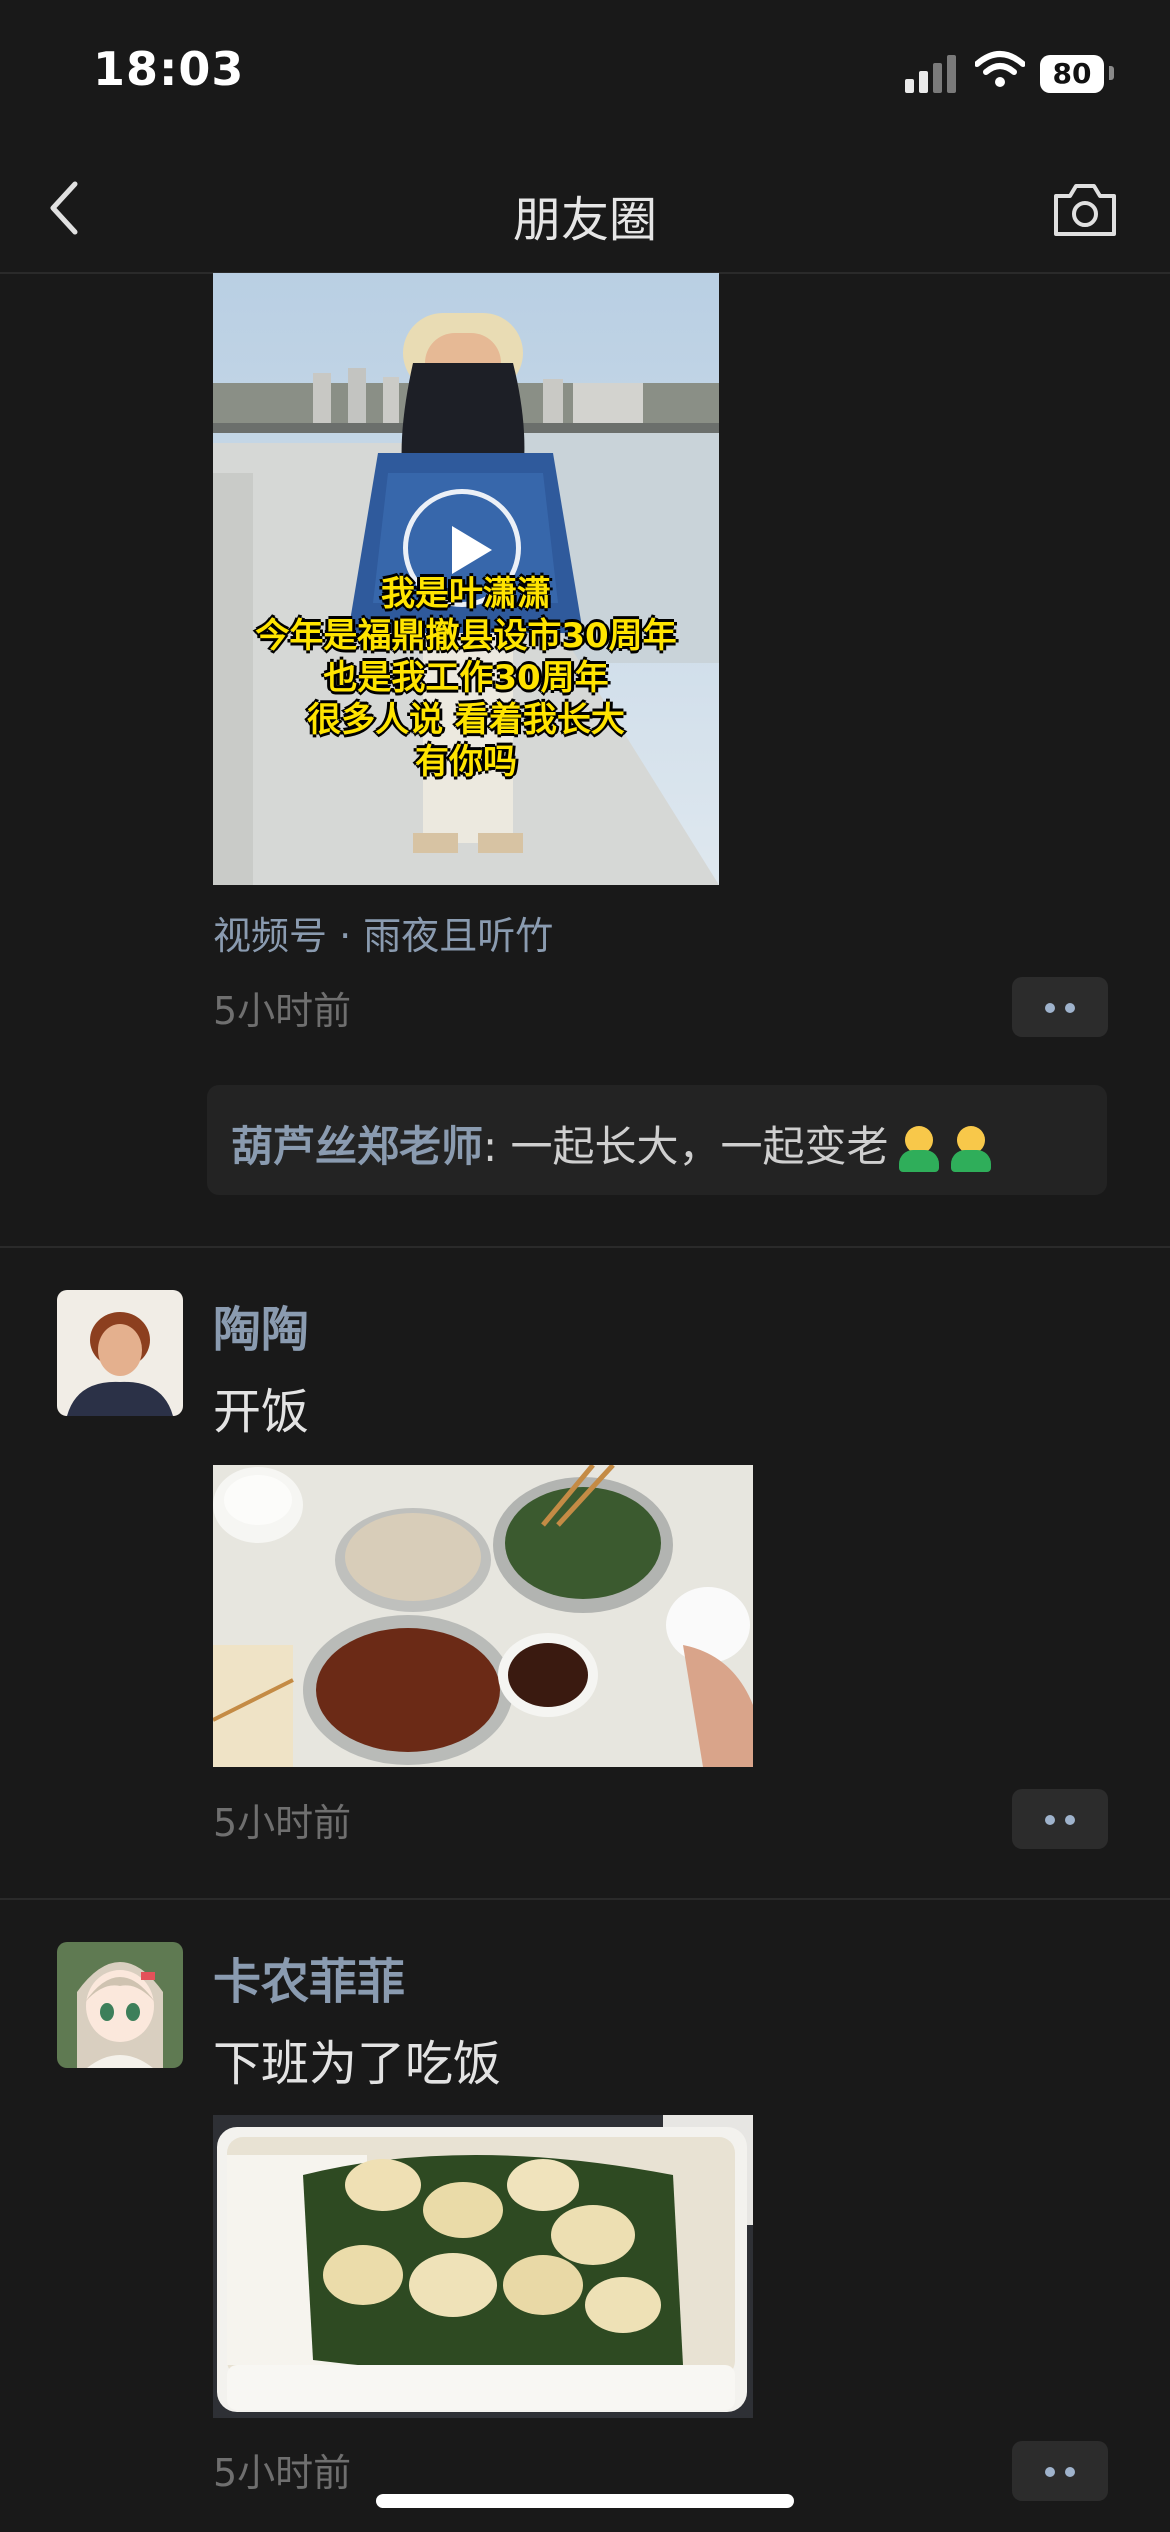 This screenshot has width=1170, height=2532. Describe the element at coordinates (169, 69) in the screenshot. I see `status-time: 18:03` at that location.